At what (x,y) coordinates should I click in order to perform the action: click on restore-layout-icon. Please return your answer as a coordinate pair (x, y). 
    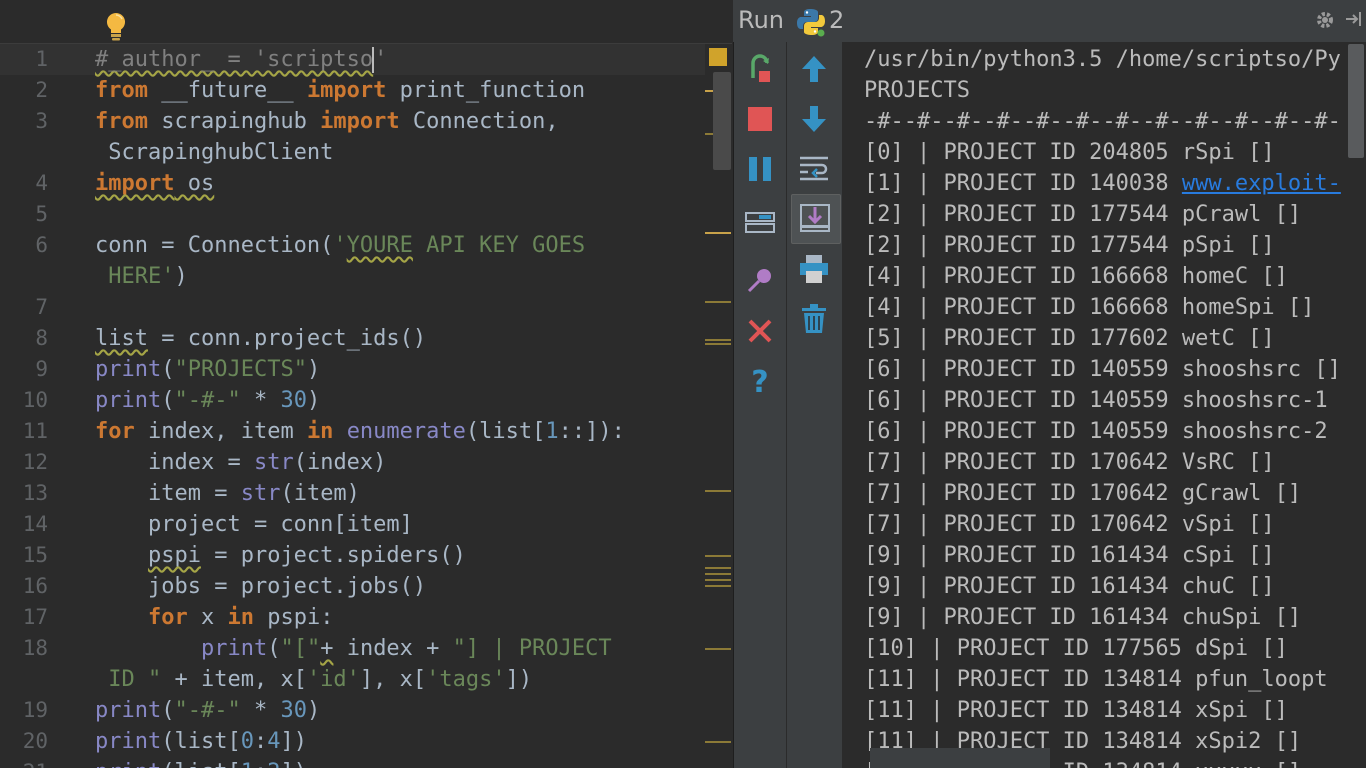
    Looking at the image, I should click on (760, 223).